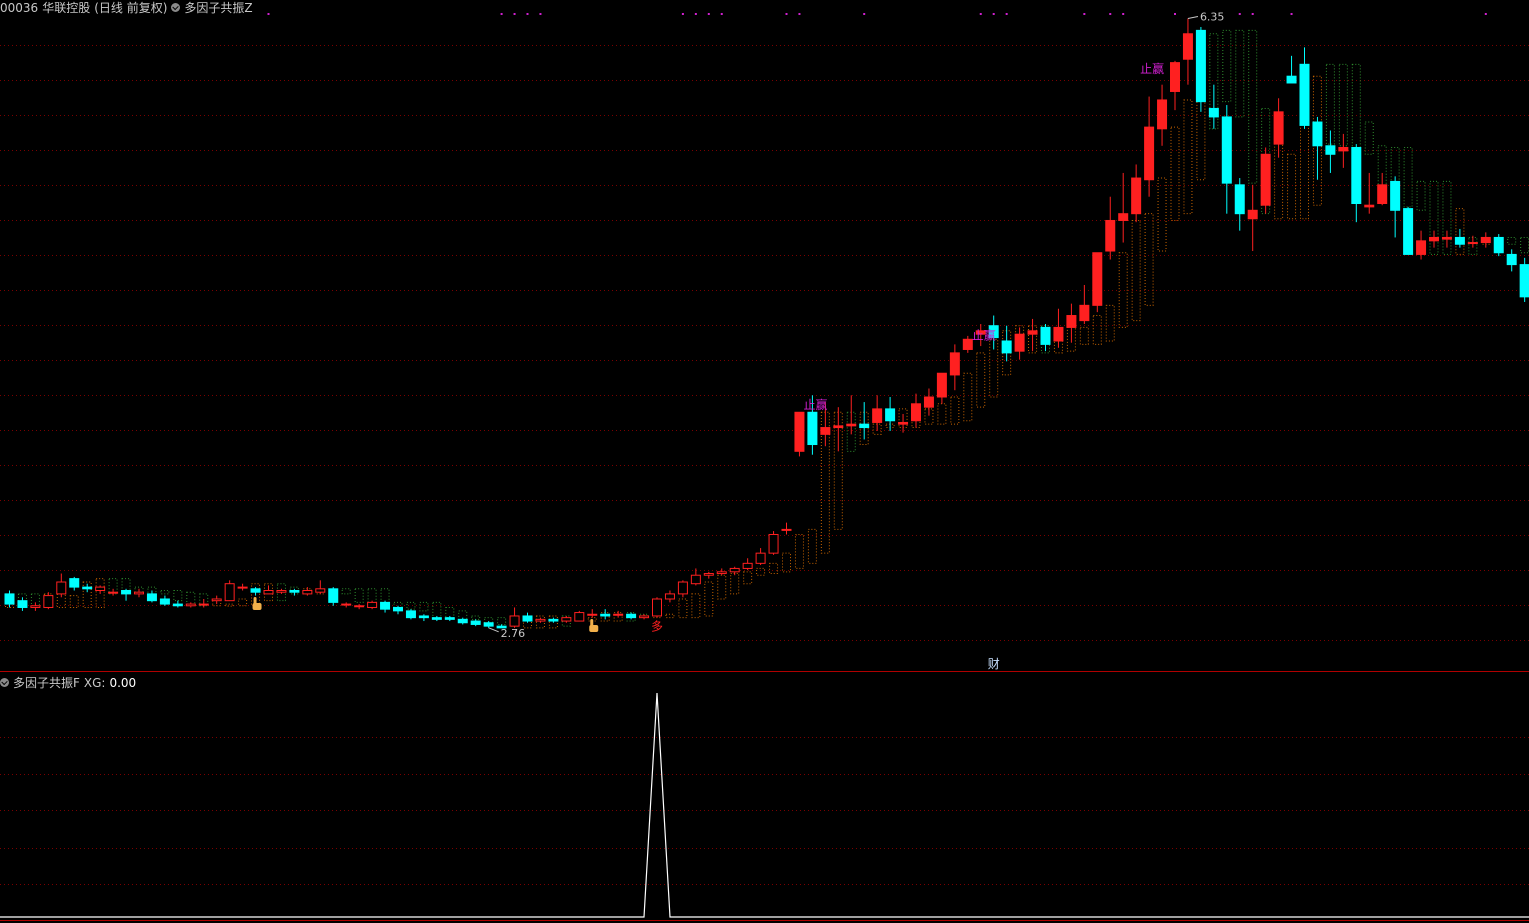 This screenshot has width=1529, height=923. What do you see at coordinates (46, 682) in the screenshot?
I see `sub-indicator-name: 多因子共振F` at bounding box center [46, 682].